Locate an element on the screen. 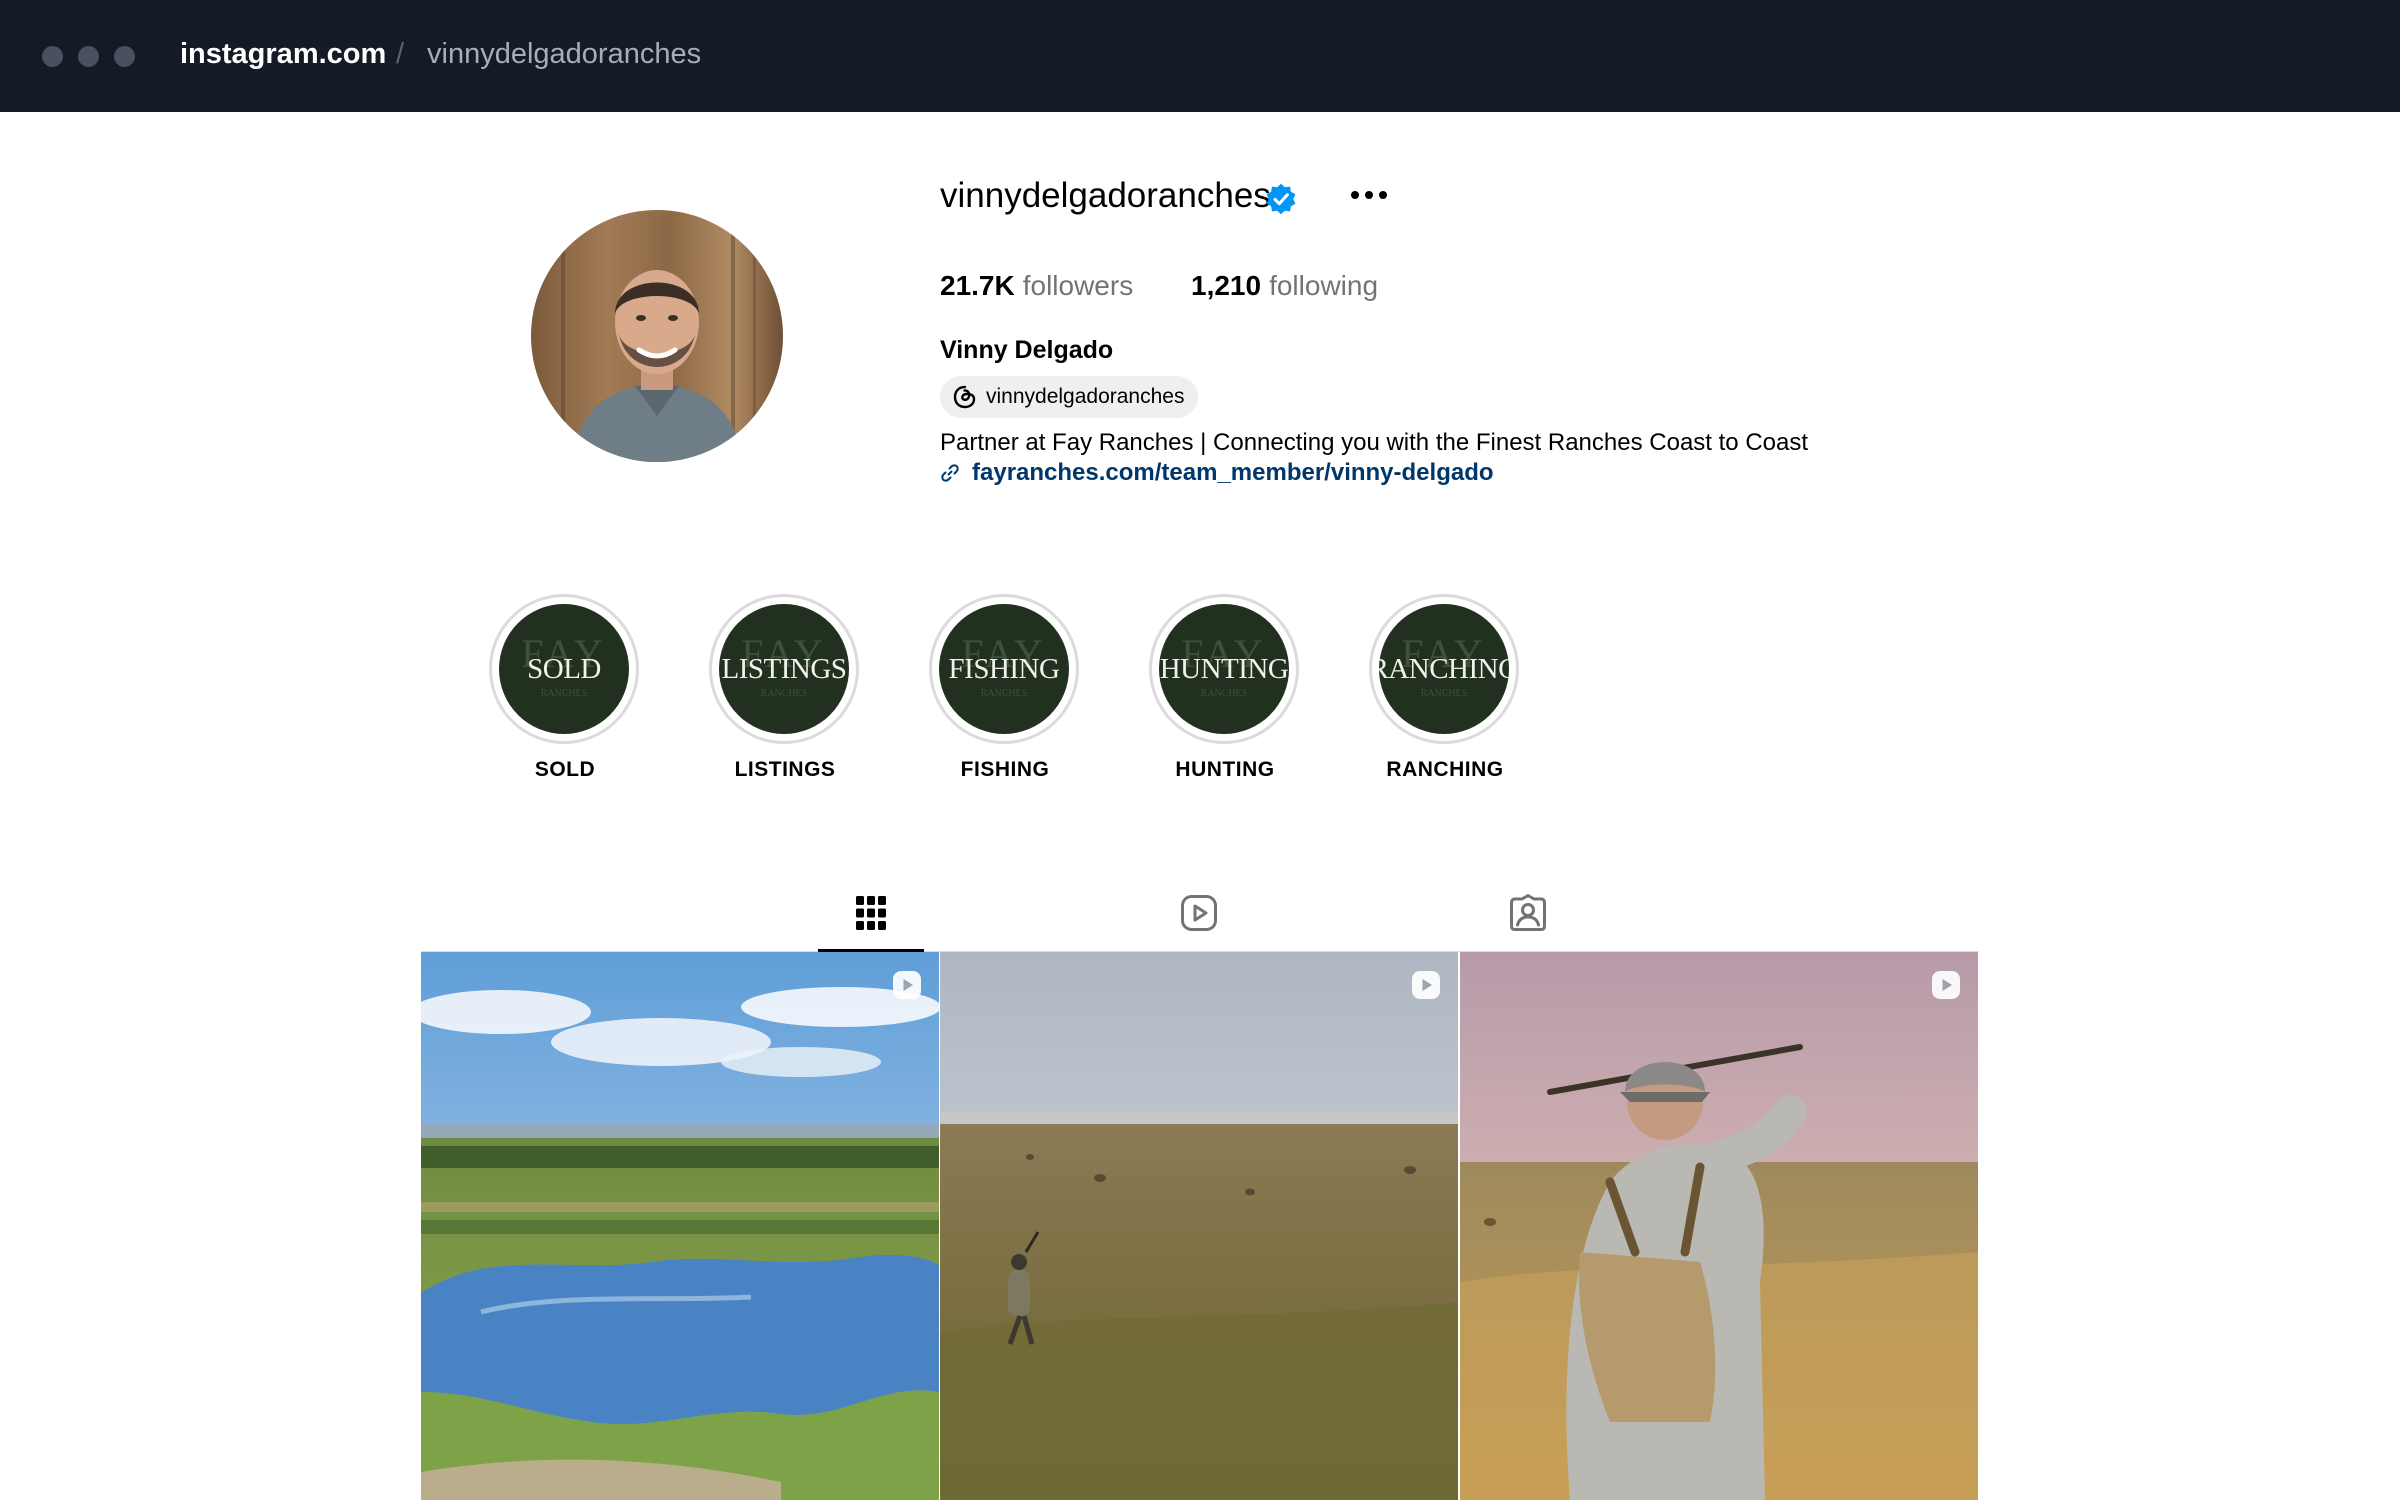  highlight-cover: FAY RANCHES FISHING is located at coordinates (1004, 669).